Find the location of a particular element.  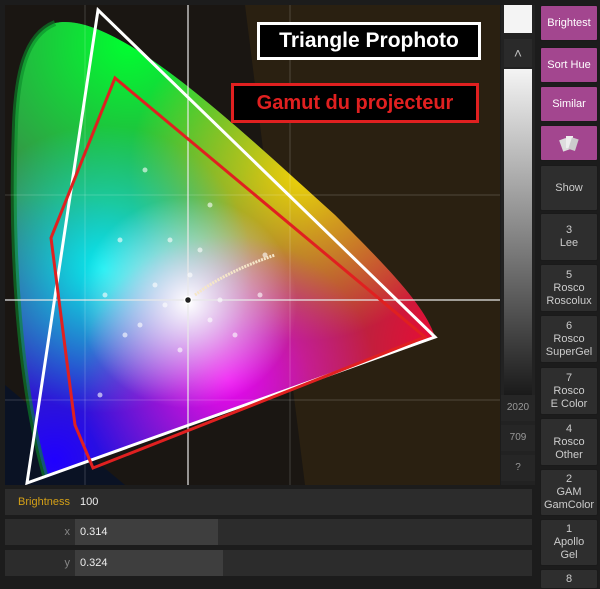

gel-button-text: Gel is located at coordinates (569, 555).